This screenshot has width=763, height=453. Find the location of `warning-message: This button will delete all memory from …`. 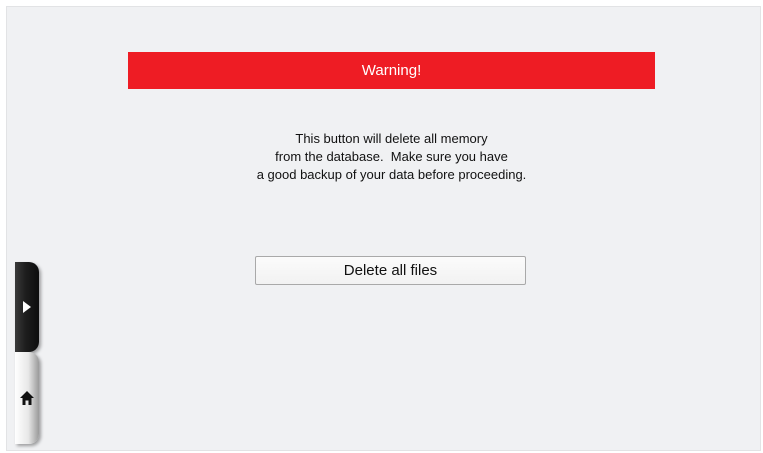

warning-message: This button will delete all memory from … is located at coordinates (391, 157).